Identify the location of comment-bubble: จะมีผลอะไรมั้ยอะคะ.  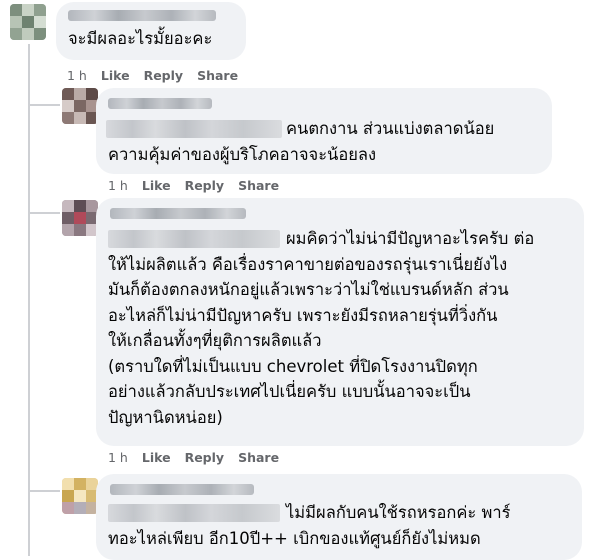
(151, 31).